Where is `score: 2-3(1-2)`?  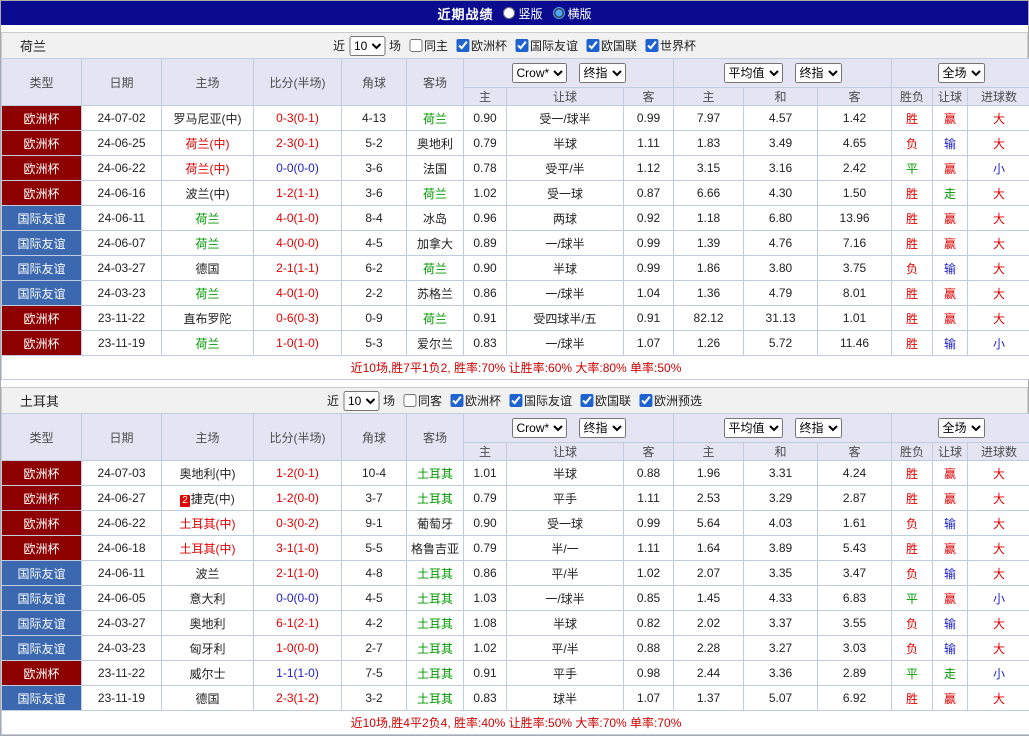 score: 2-3(1-2) is located at coordinates (297, 698).